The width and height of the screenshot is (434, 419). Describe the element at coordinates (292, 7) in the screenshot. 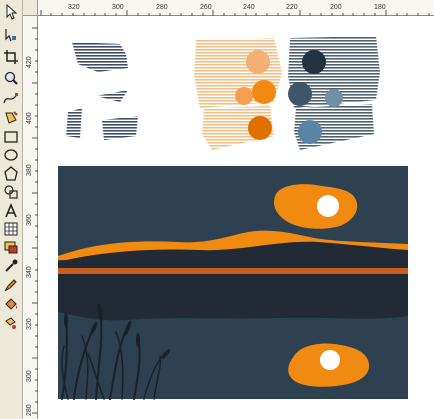

I see `hruler-label: 220` at that location.